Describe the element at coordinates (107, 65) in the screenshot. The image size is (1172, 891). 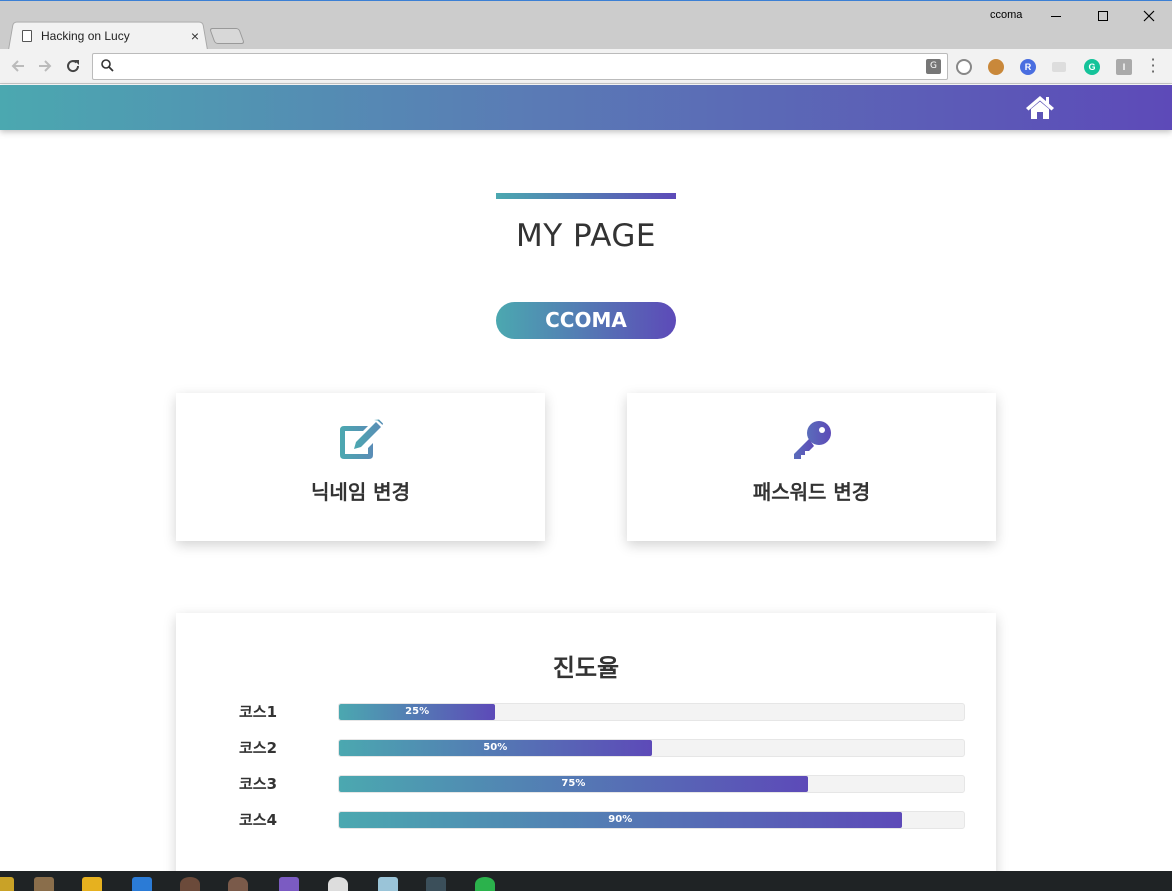
I see `search-icon` at that location.